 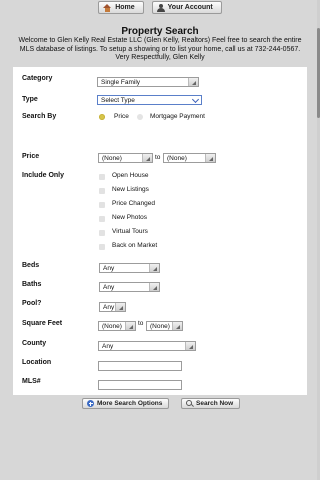 I want to click on category-select-value: Single Family, so click(x=121, y=82).